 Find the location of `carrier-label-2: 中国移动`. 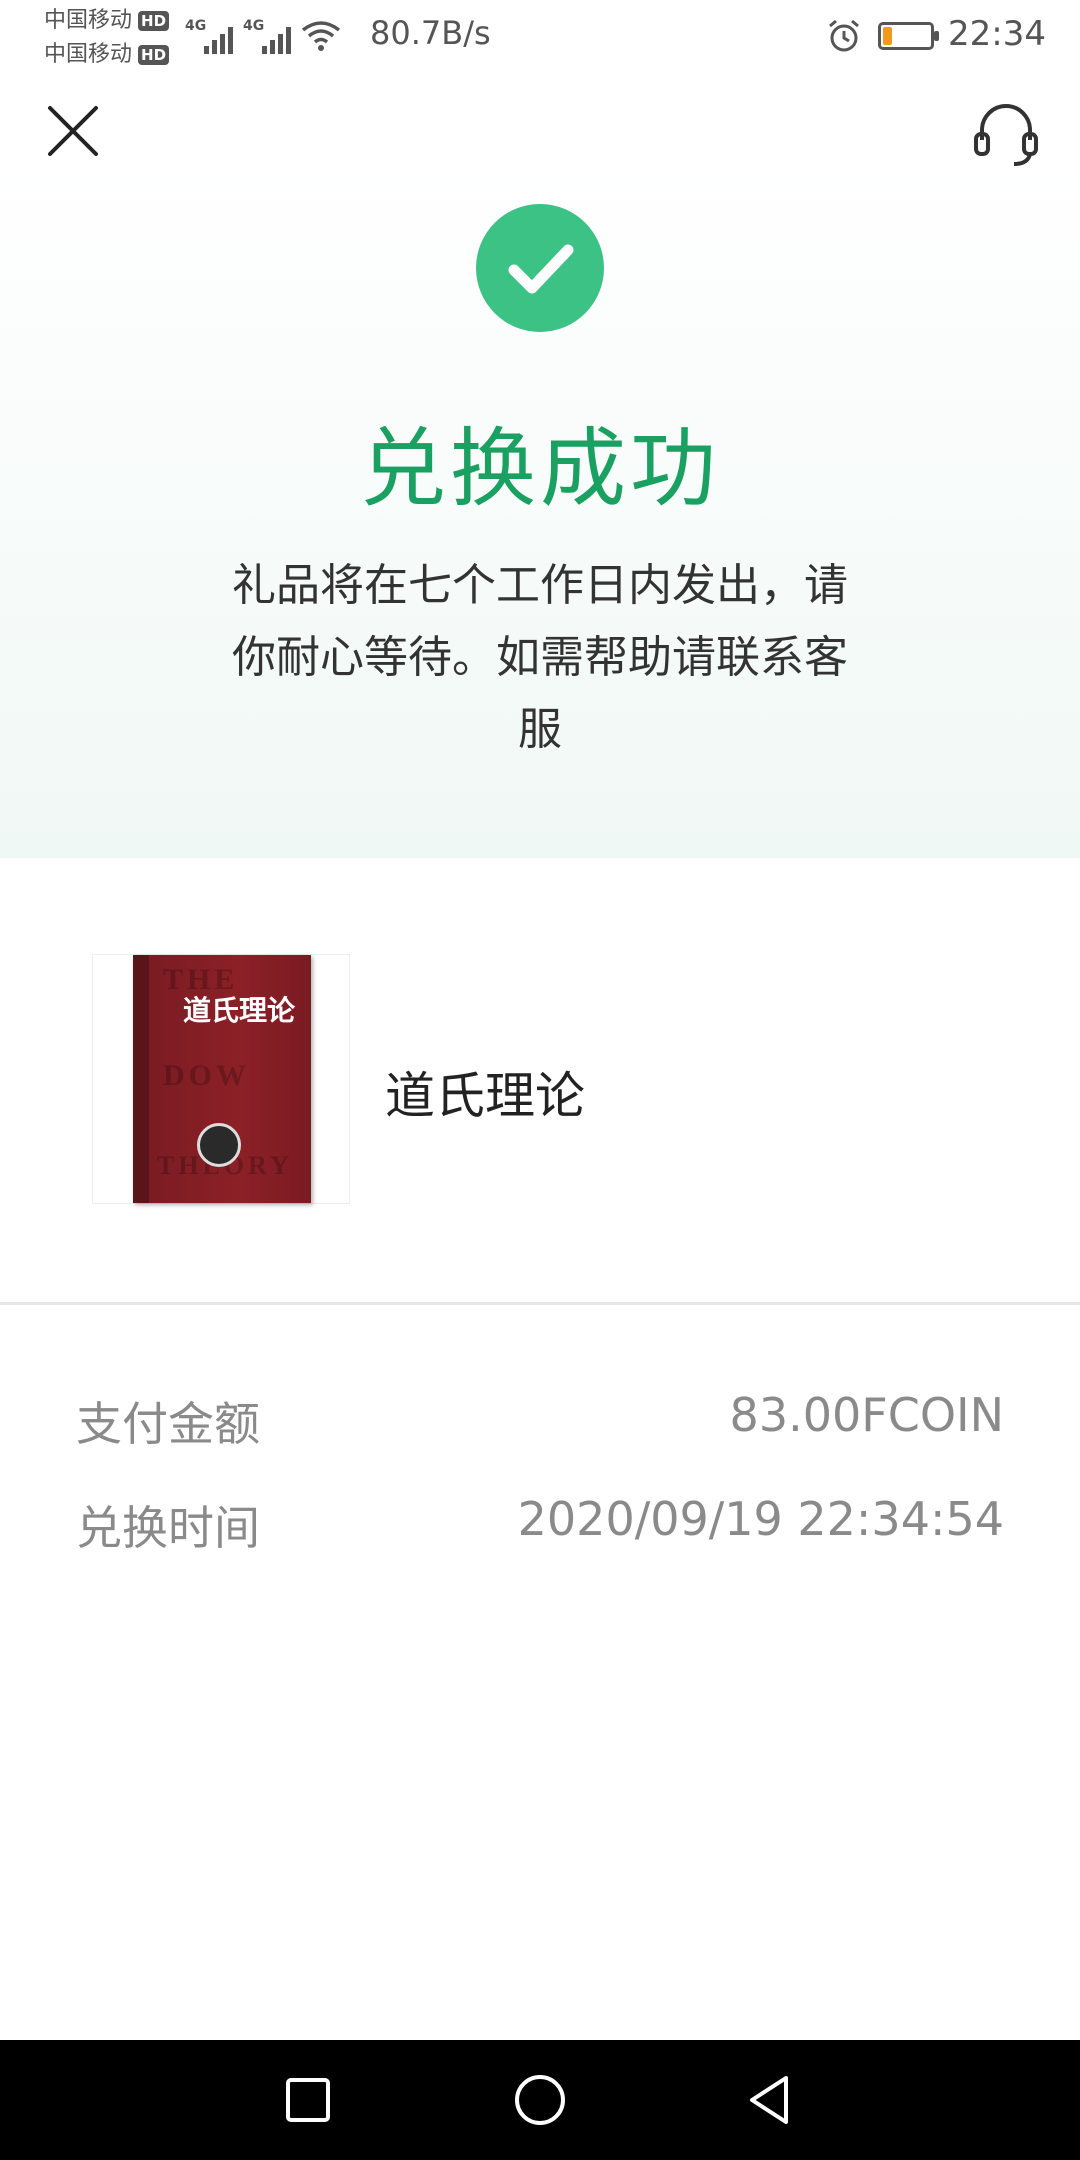

carrier-label-2: 中国移动 is located at coordinates (88, 54).